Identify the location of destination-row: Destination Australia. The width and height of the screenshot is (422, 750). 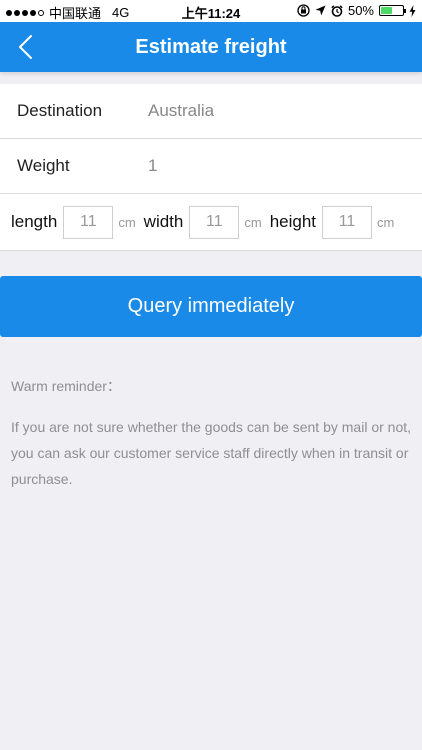
(211, 111).